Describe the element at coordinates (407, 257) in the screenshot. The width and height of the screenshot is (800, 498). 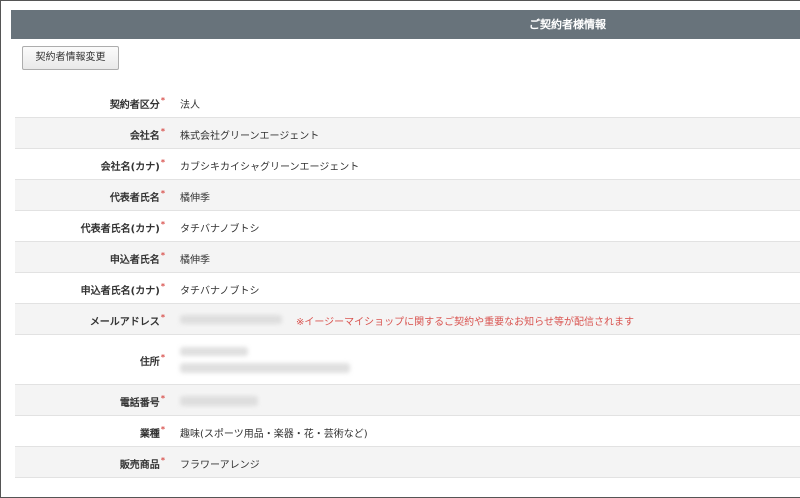
I see `row-applicant-name: 申込者氏名* 橘伸季` at that location.